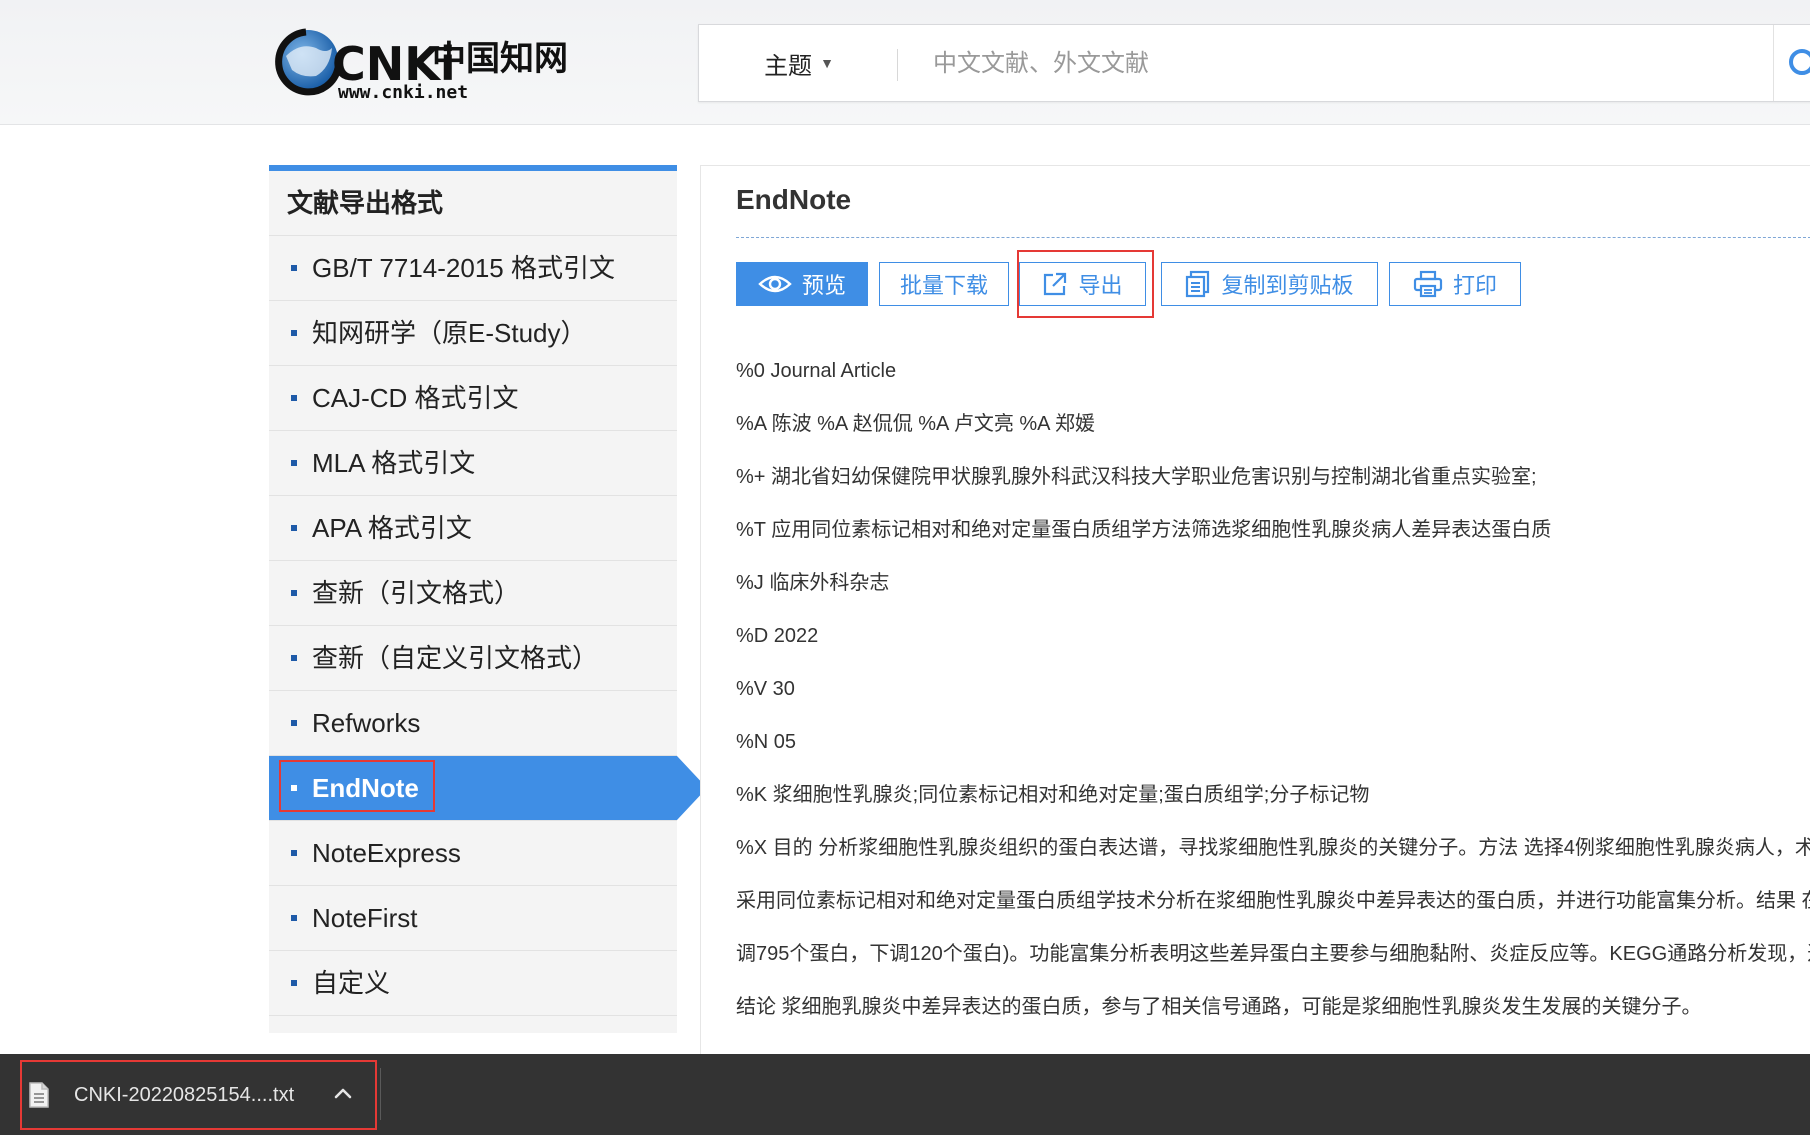 Image resolution: width=1810 pixels, height=1135 pixels. Describe the element at coordinates (915, 424) in the screenshot. I see `record-line-authors: %A 陈波 %A 赵侃侃 %A 卢文亮 %A 郑媛` at that location.